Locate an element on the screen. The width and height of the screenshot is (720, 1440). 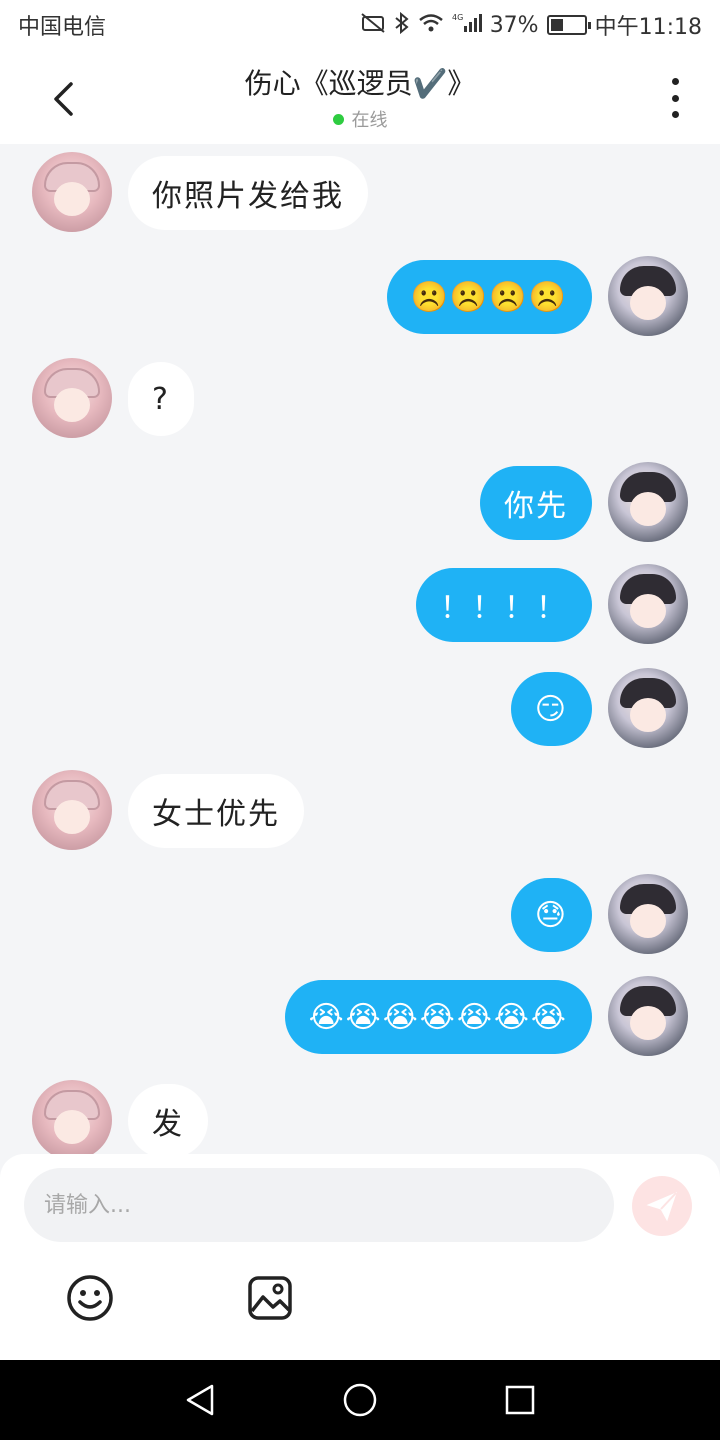
nav-recents-button is located at coordinates (520, 1400).